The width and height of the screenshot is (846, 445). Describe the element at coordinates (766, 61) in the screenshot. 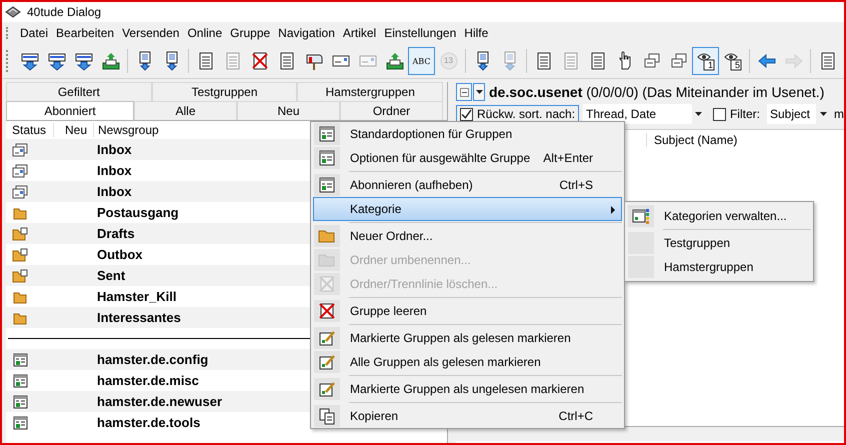

I see `arrow-left-icon` at that location.